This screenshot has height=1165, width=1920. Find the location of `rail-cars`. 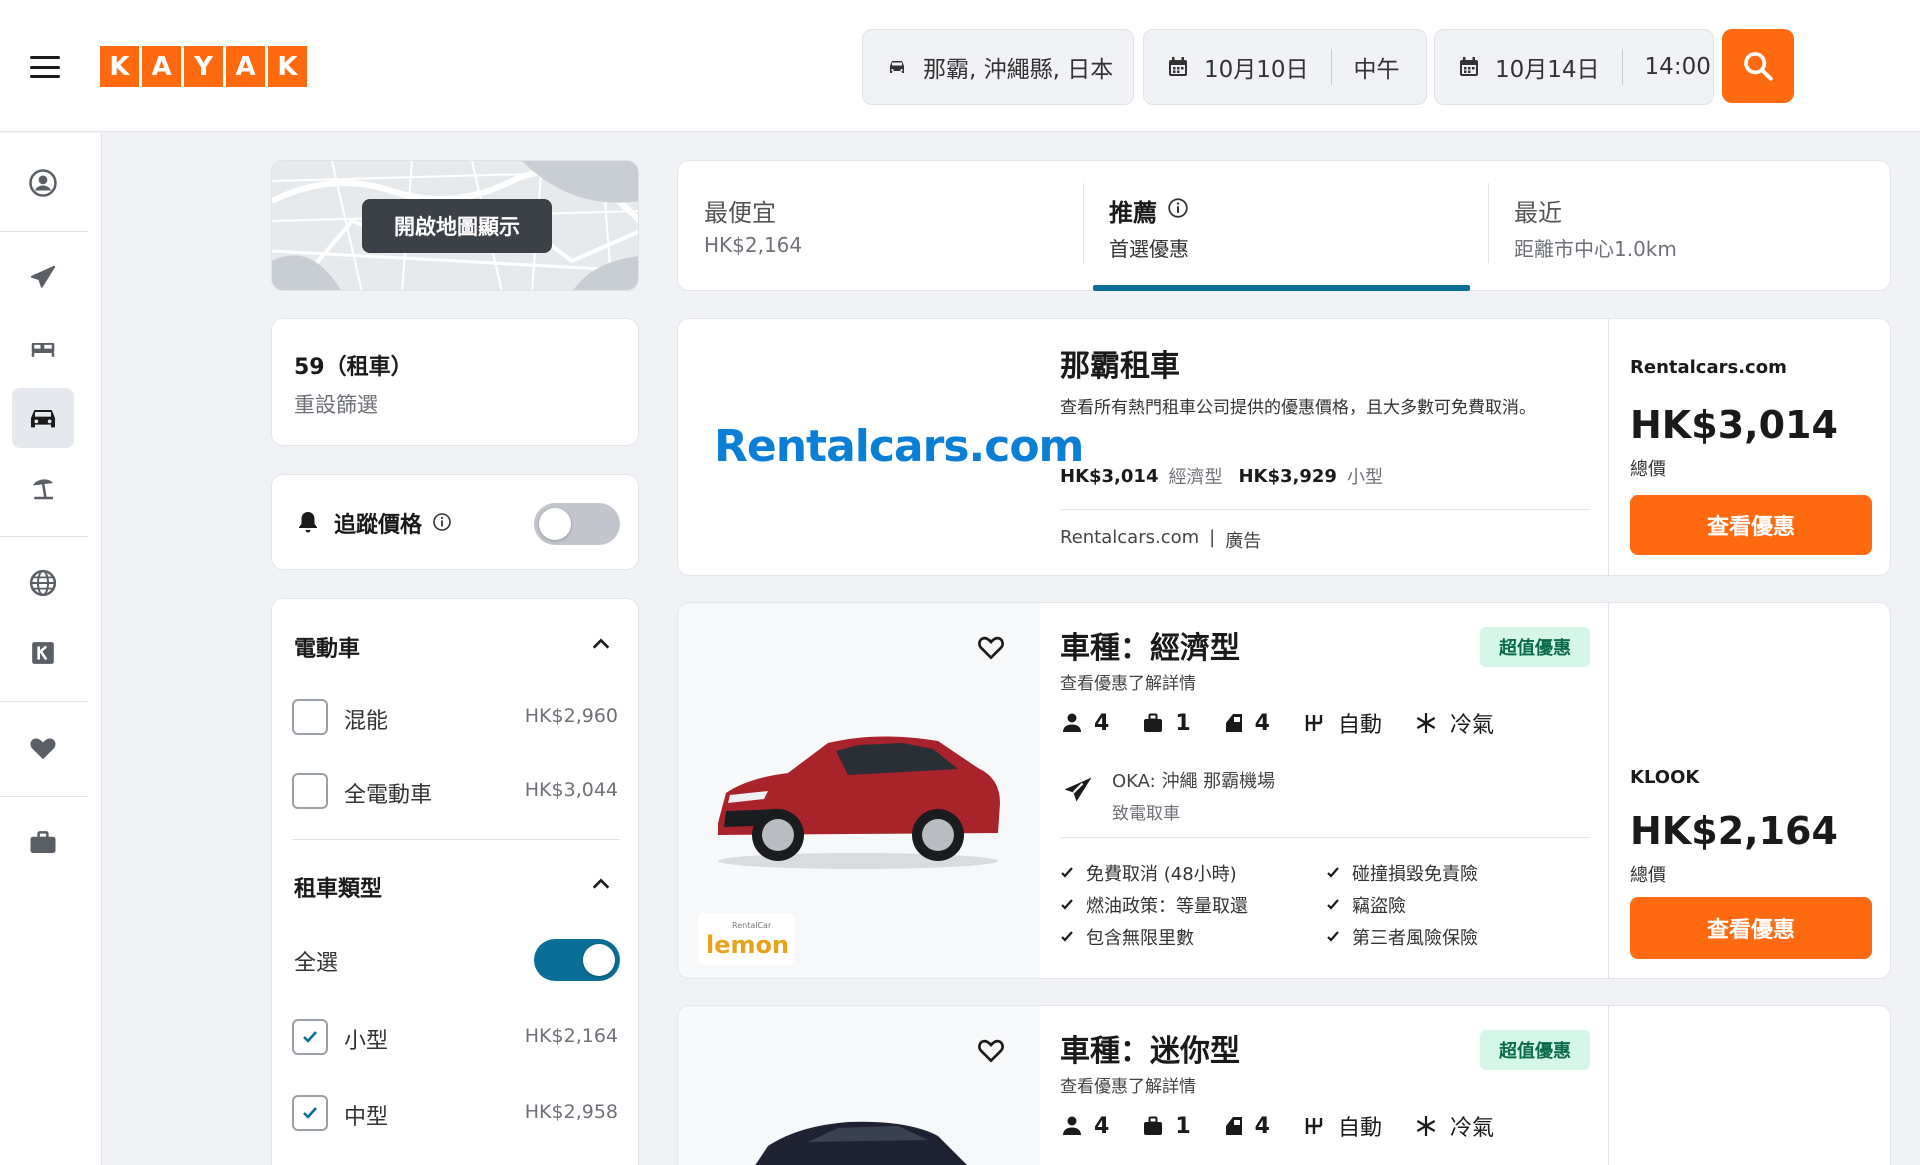

rail-cars is located at coordinates (43, 418).